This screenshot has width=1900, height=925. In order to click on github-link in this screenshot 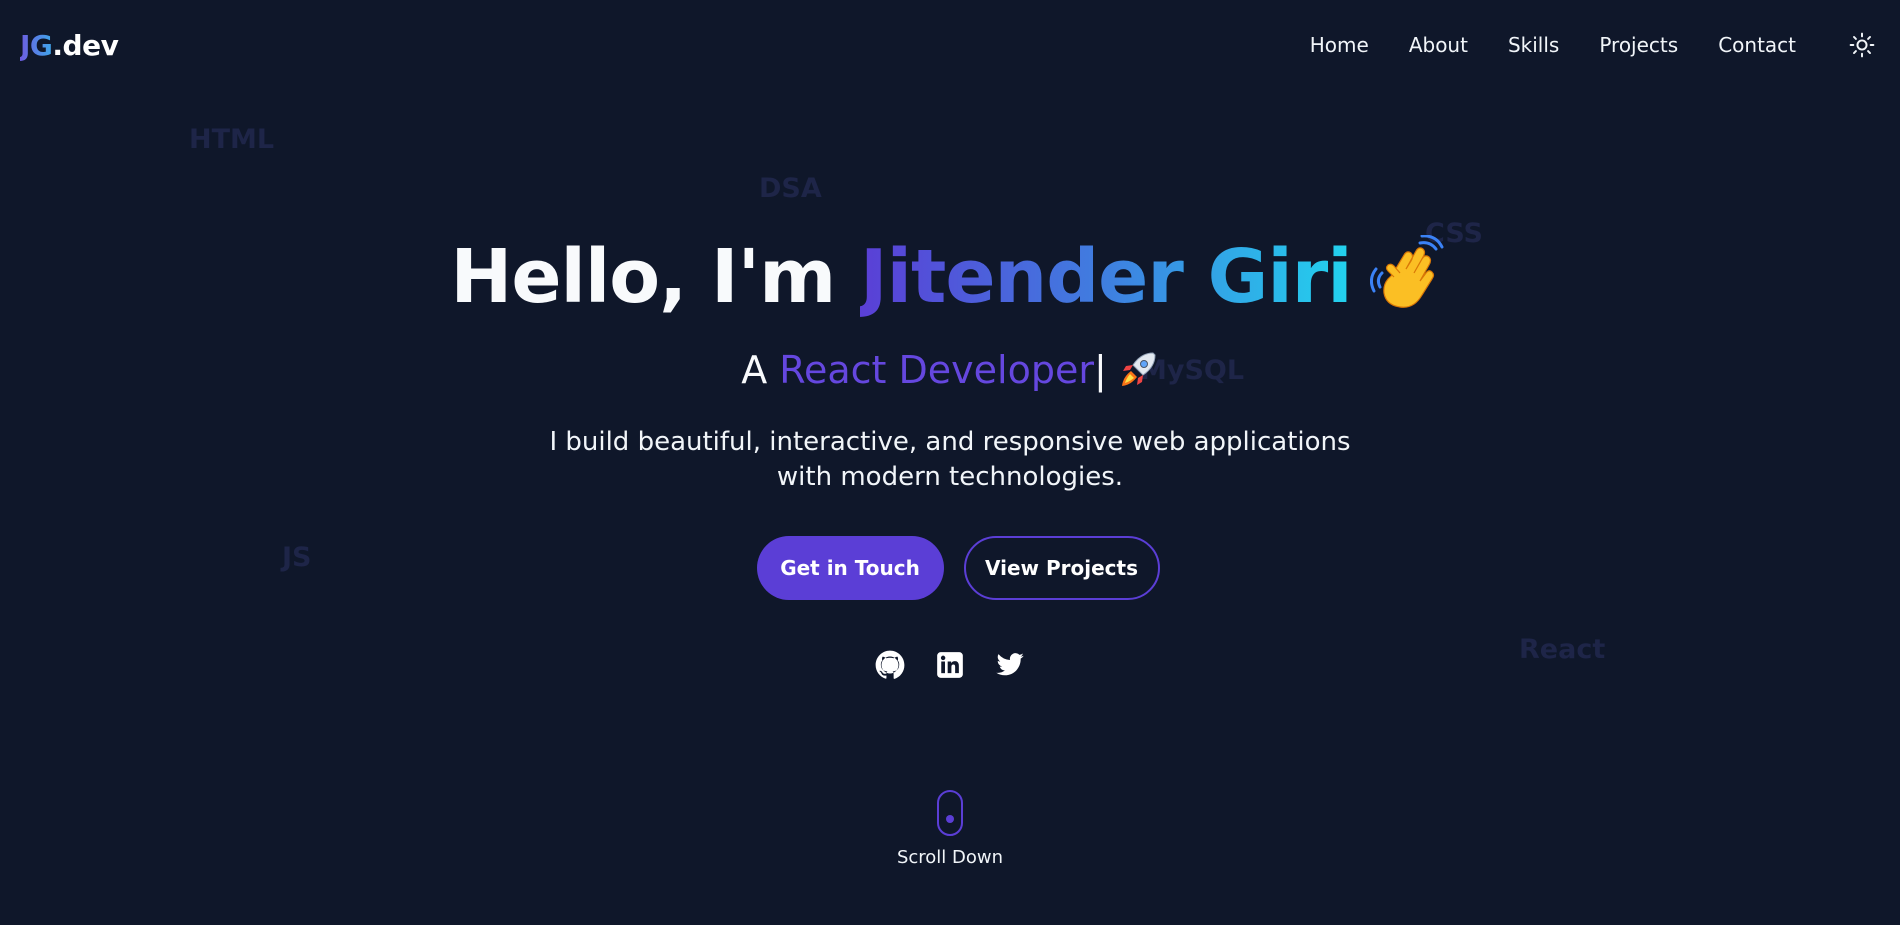, I will do `click(890, 665)`.